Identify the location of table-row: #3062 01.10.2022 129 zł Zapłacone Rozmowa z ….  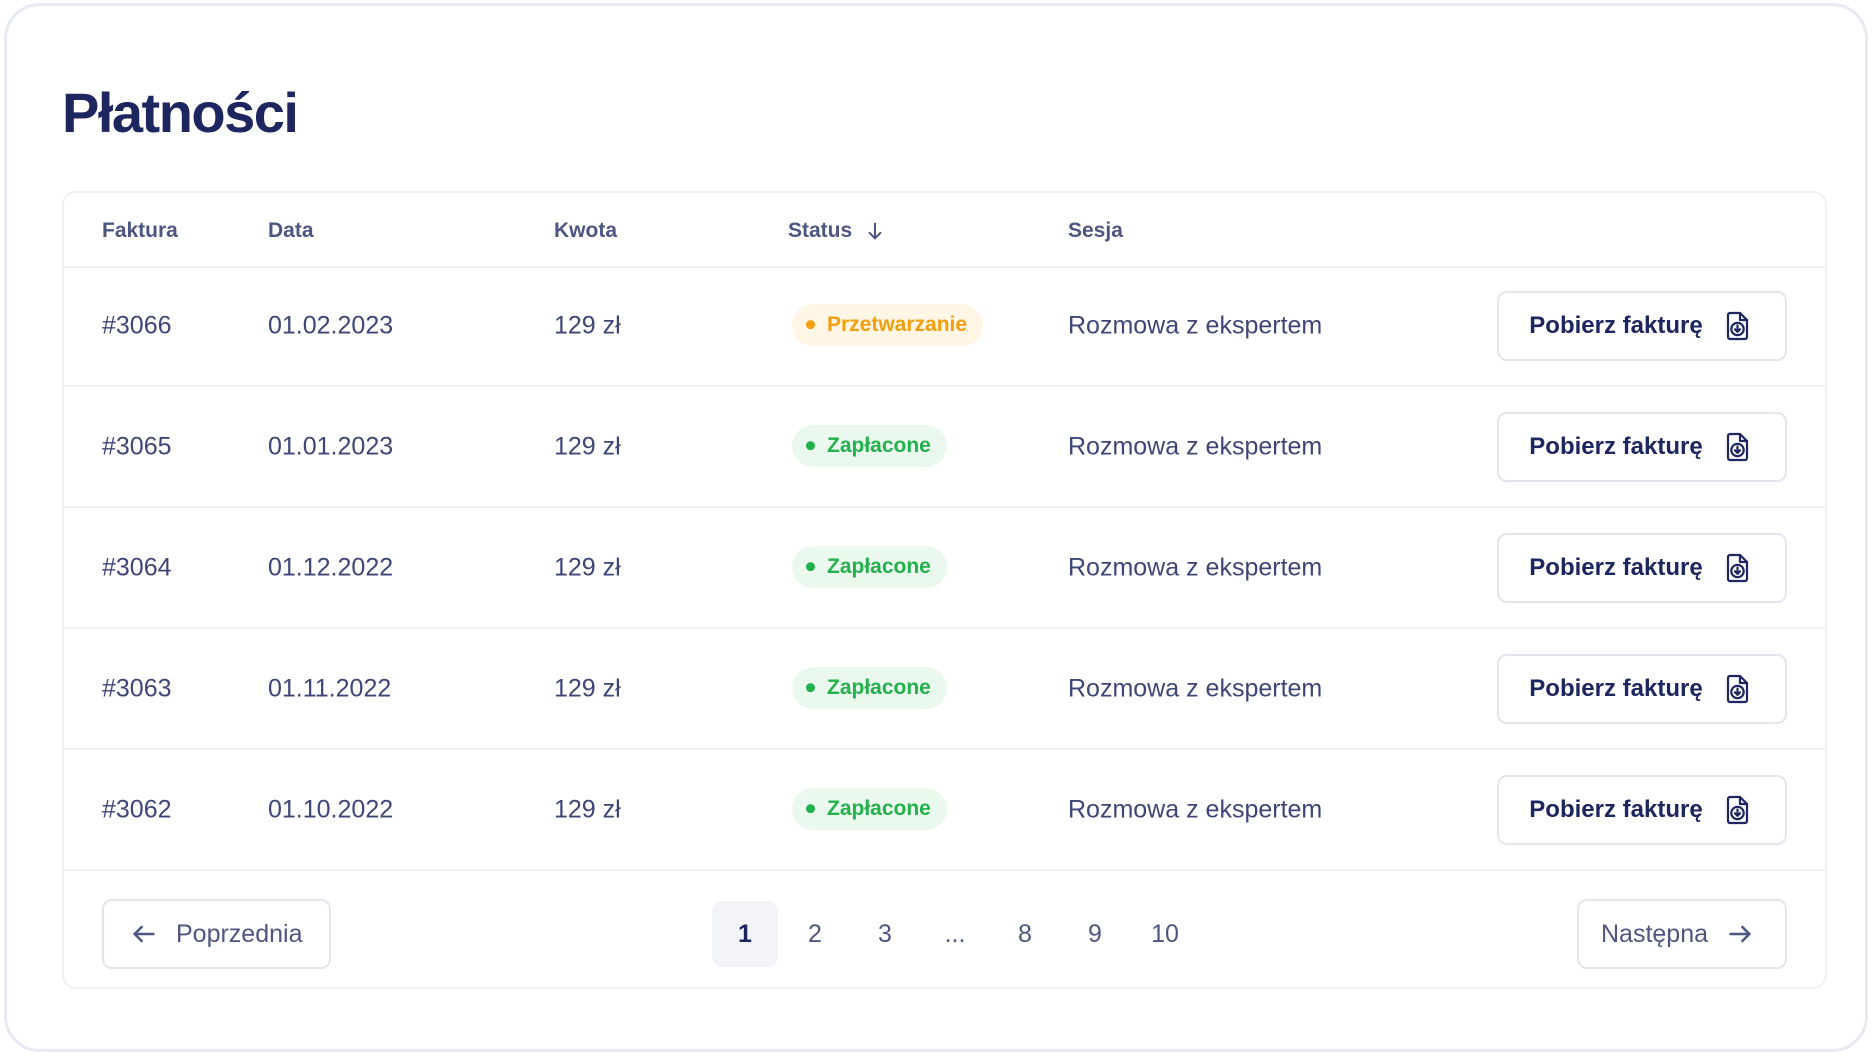
(944, 810).